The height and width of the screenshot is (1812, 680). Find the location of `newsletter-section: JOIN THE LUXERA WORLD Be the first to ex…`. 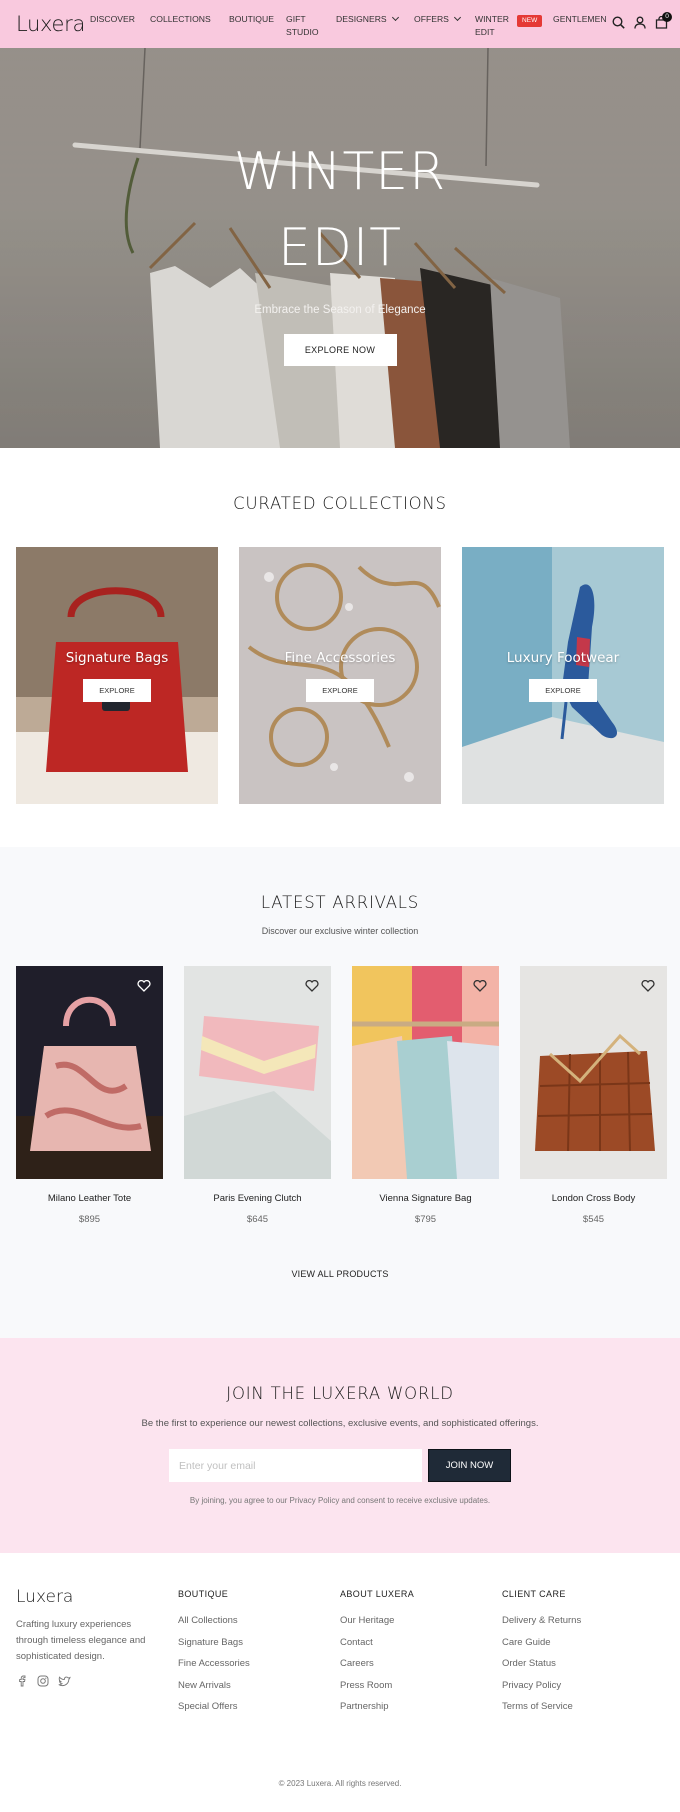

newsletter-section: JOIN THE LUXERA WORLD Be the first to ex… is located at coordinates (340, 1445).